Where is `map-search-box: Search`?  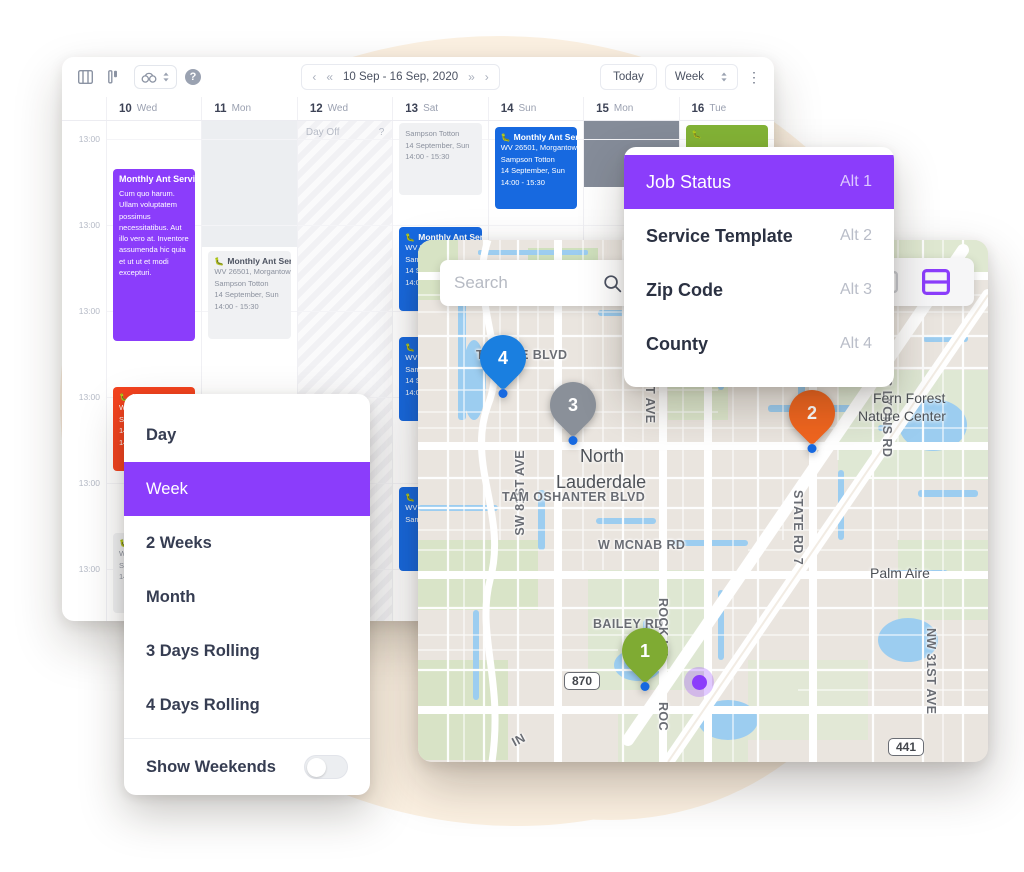
map-search-box: Search is located at coordinates (538, 283).